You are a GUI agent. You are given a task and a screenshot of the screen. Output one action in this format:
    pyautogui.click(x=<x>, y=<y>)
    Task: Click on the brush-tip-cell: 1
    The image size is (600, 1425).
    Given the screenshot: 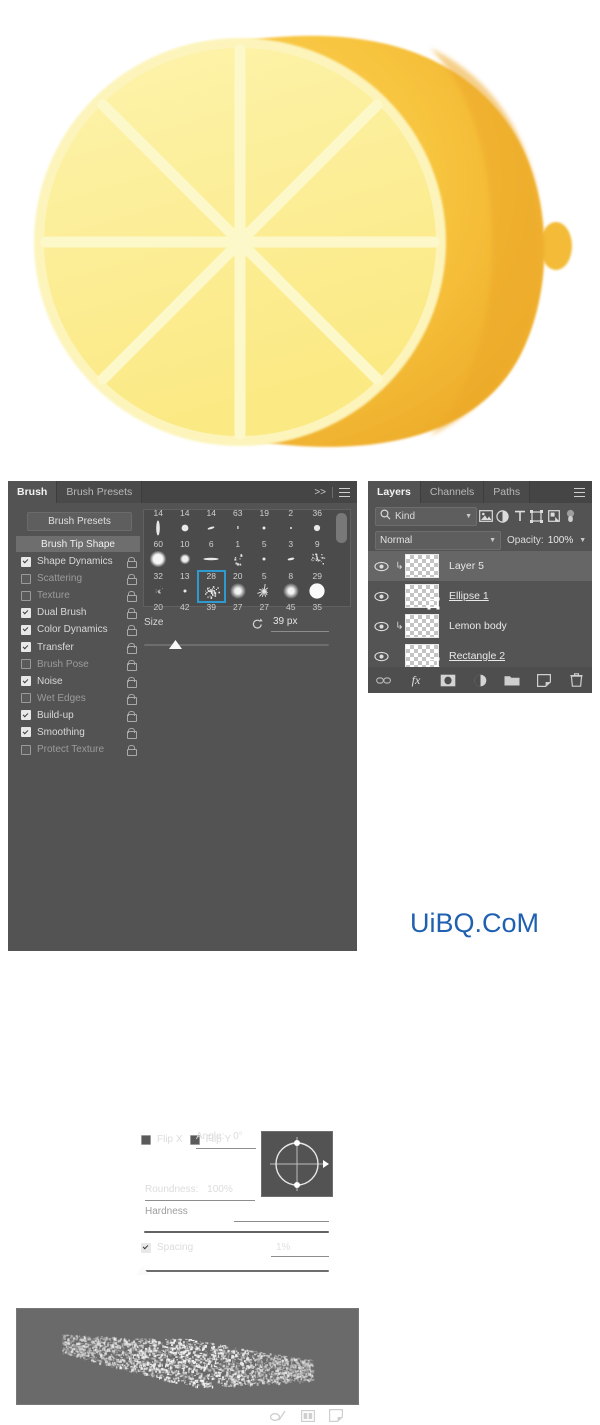 What is the action you would take?
    pyautogui.click(x=238, y=554)
    